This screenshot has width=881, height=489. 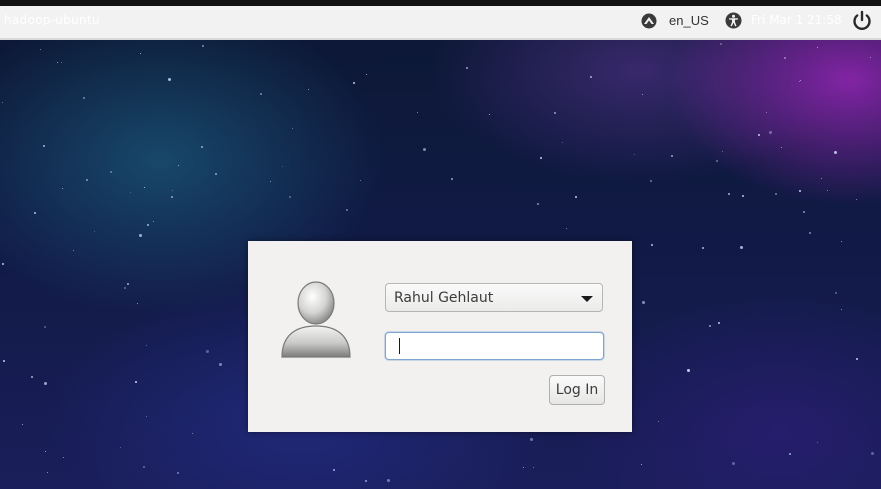 I want to click on selected-user-label: Rahul Gehlaut, so click(x=444, y=298).